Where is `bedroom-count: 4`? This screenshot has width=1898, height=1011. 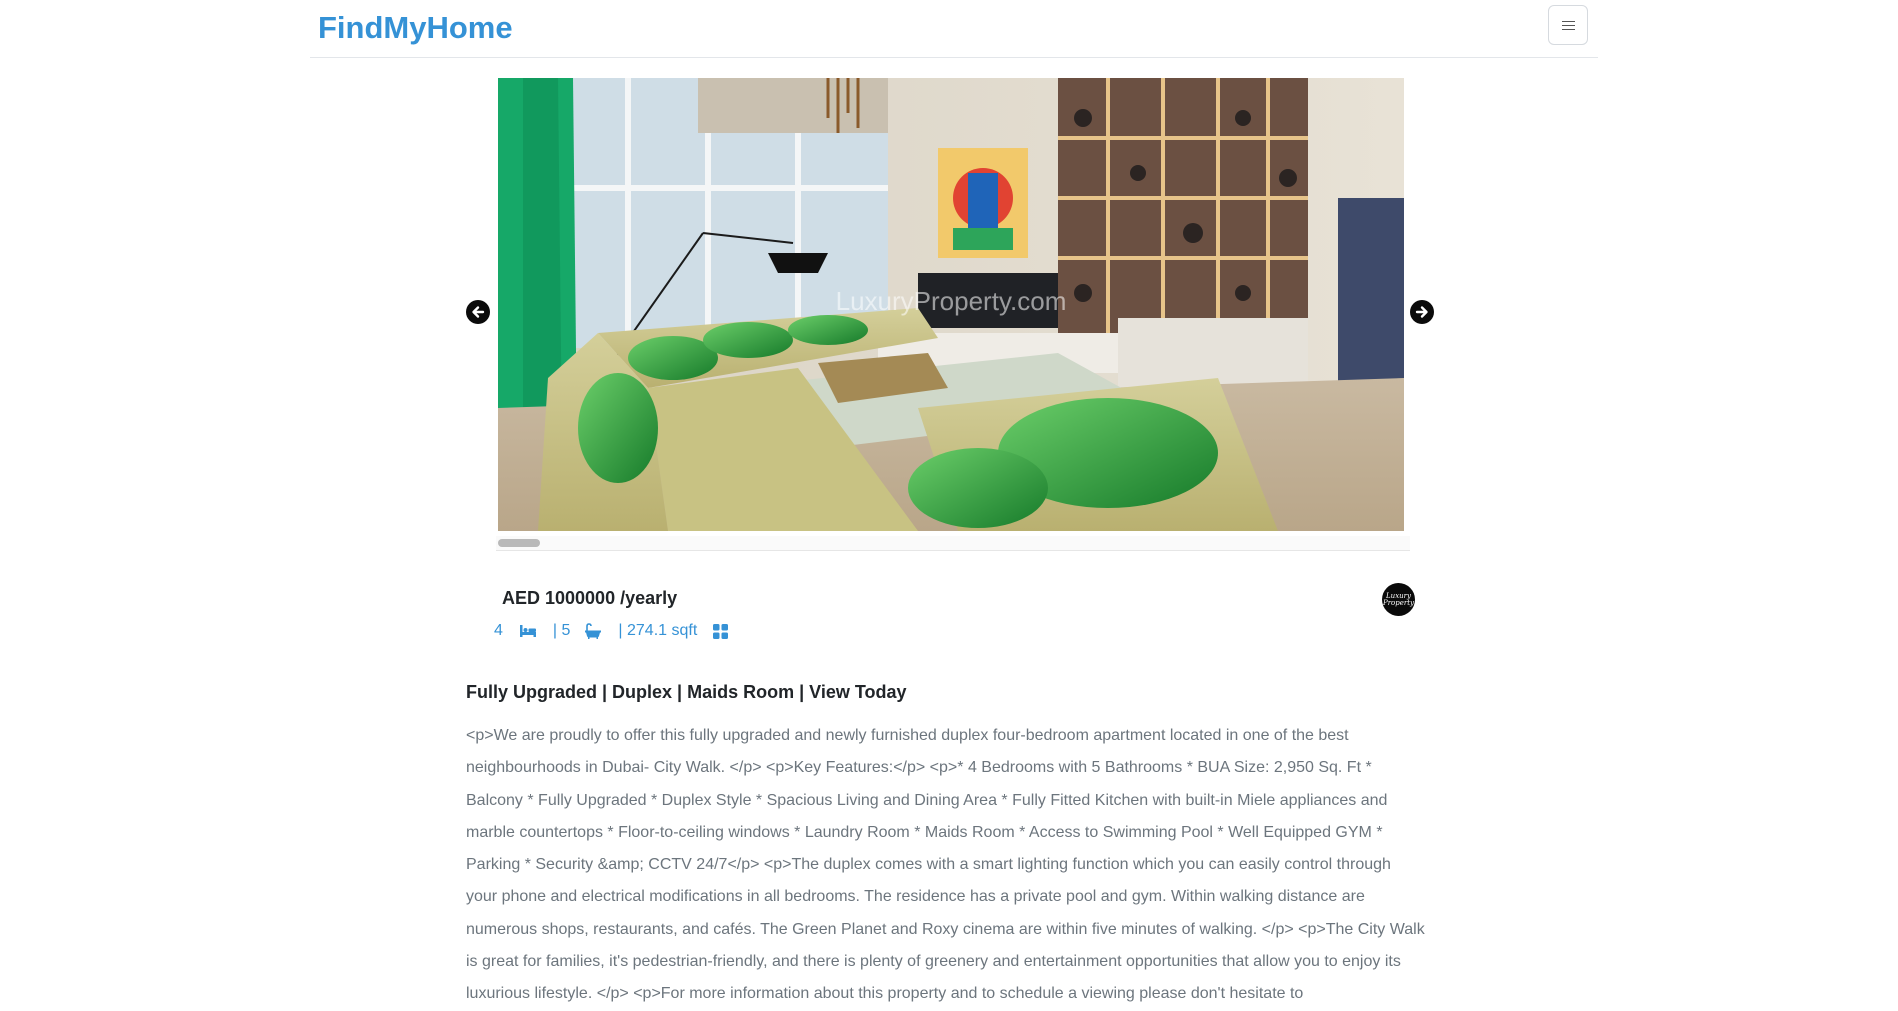
bedroom-count: 4 is located at coordinates (498, 630).